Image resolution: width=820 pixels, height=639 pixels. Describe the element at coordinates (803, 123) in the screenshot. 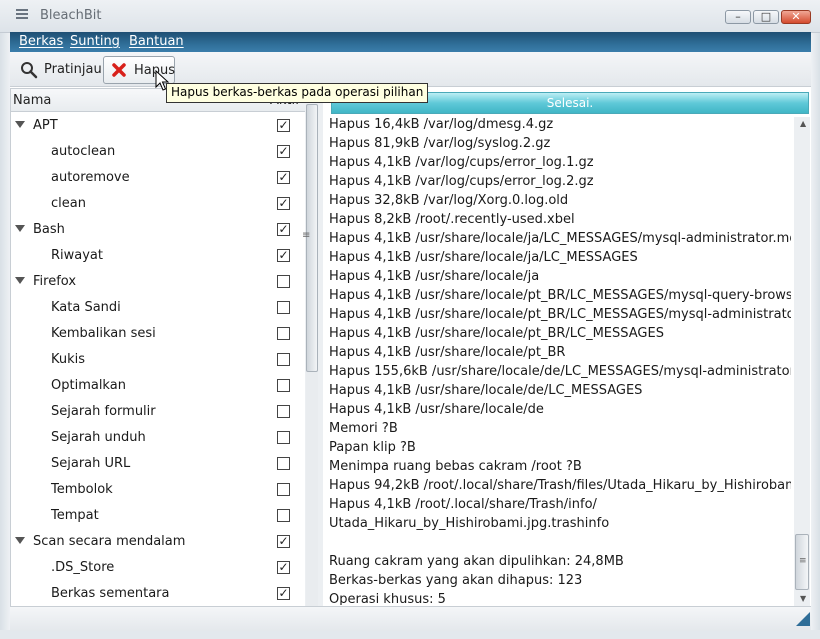

I see `scroll-up-arrow-icon: ▲` at that location.